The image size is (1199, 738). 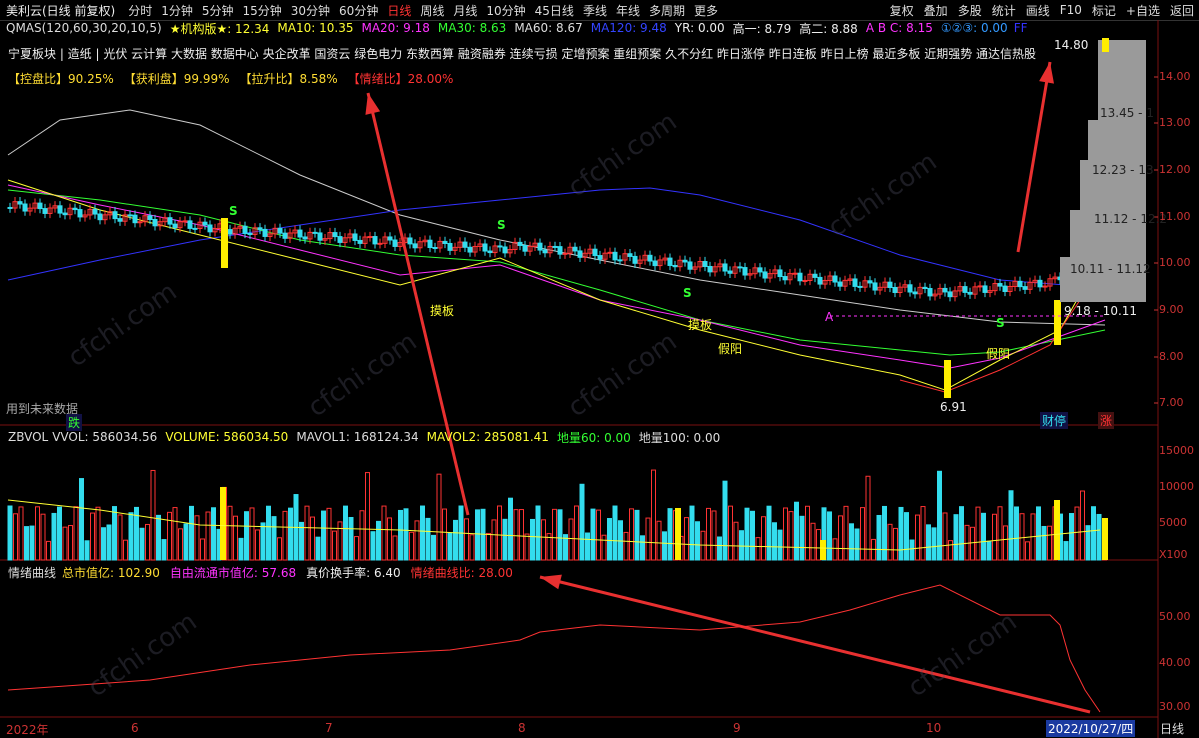 I want to click on point-a-label: A, so click(x=829, y=317).